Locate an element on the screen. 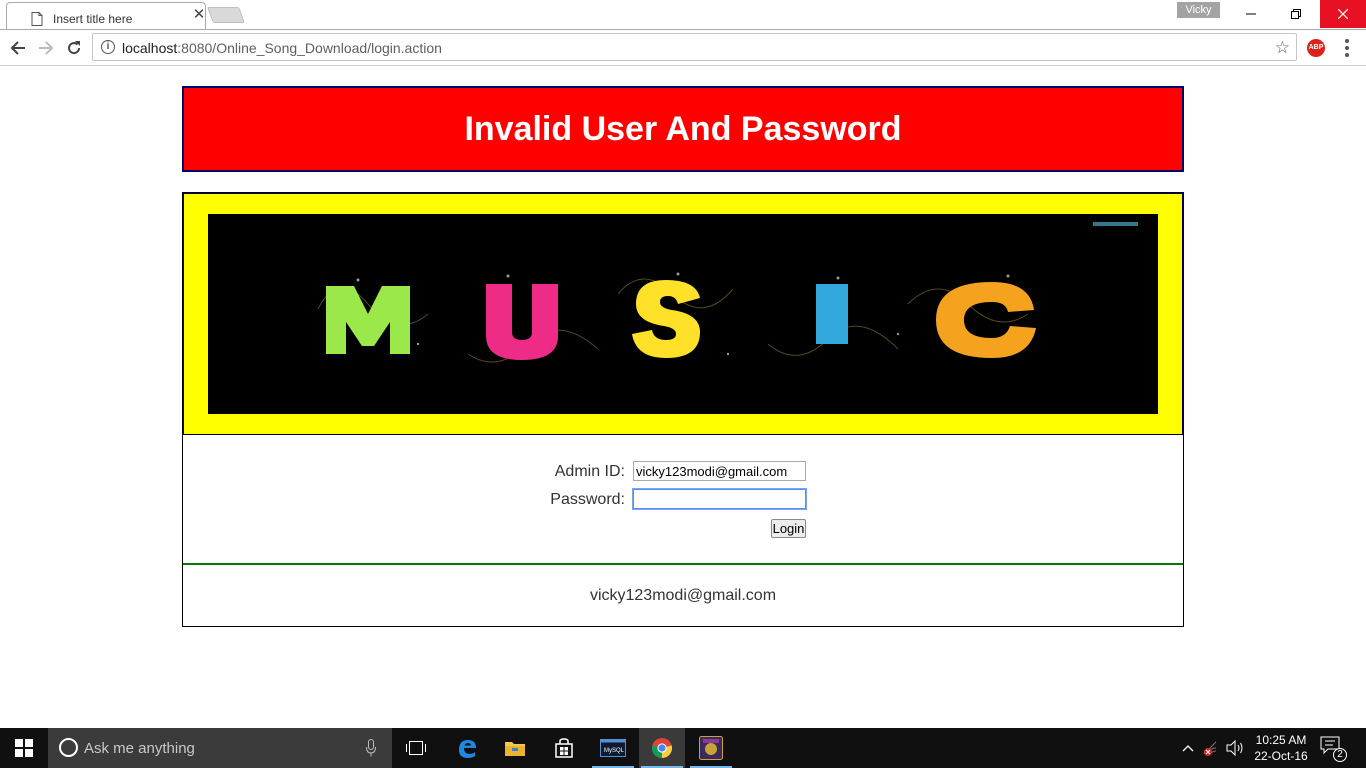  clock-time: 10:25 AM is located at coordinates (1281, 740).